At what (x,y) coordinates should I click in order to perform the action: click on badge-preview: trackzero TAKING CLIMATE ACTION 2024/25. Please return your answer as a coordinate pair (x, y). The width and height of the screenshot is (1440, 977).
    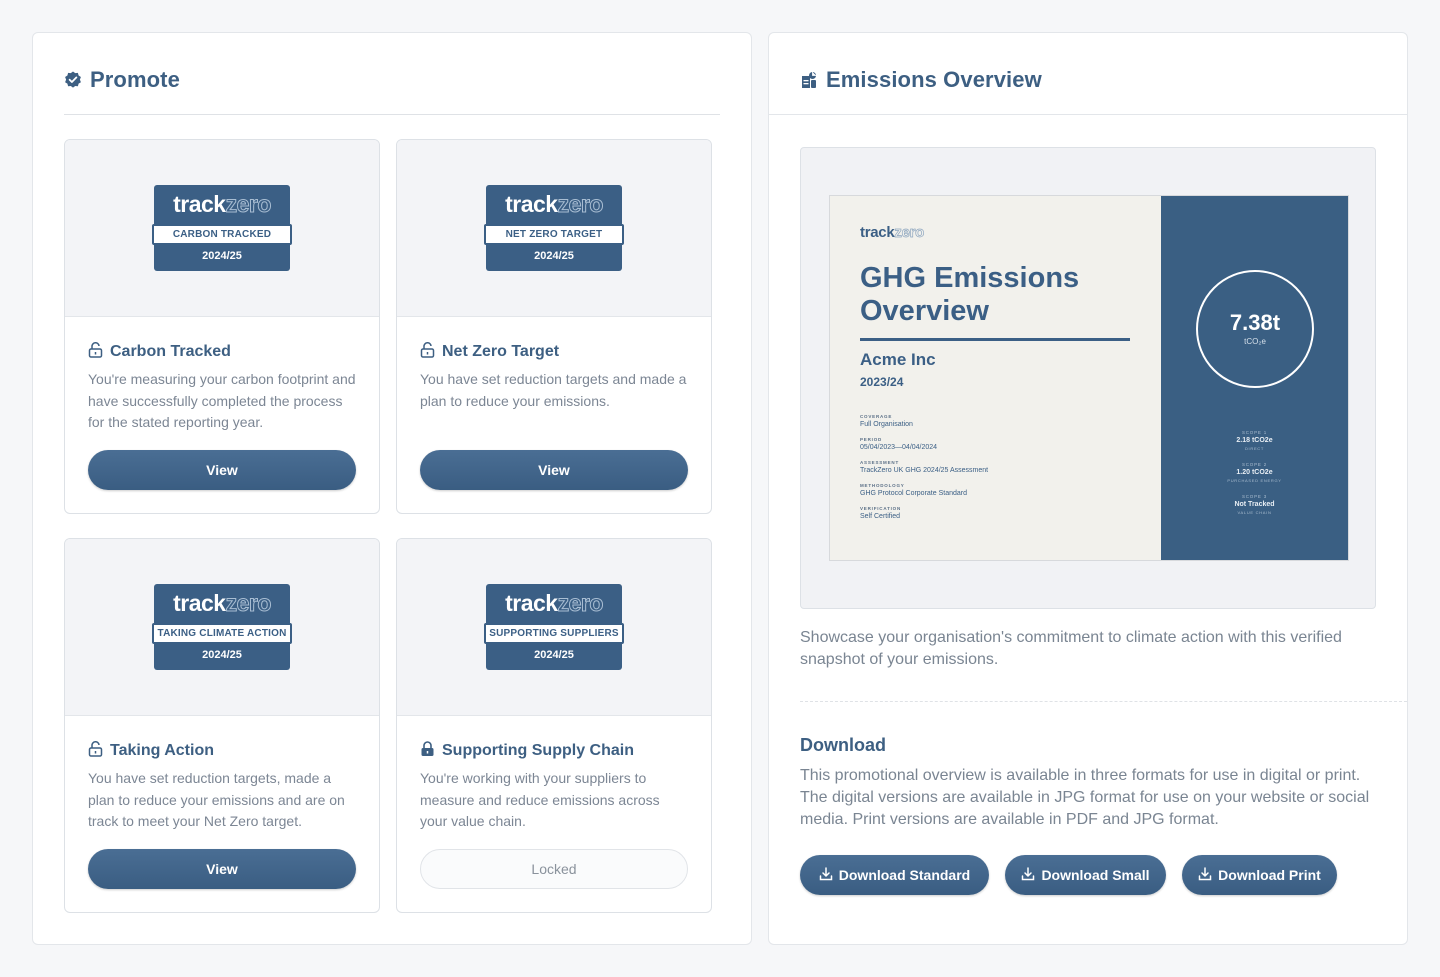
    Looking at the image, I should click on (222, 627).